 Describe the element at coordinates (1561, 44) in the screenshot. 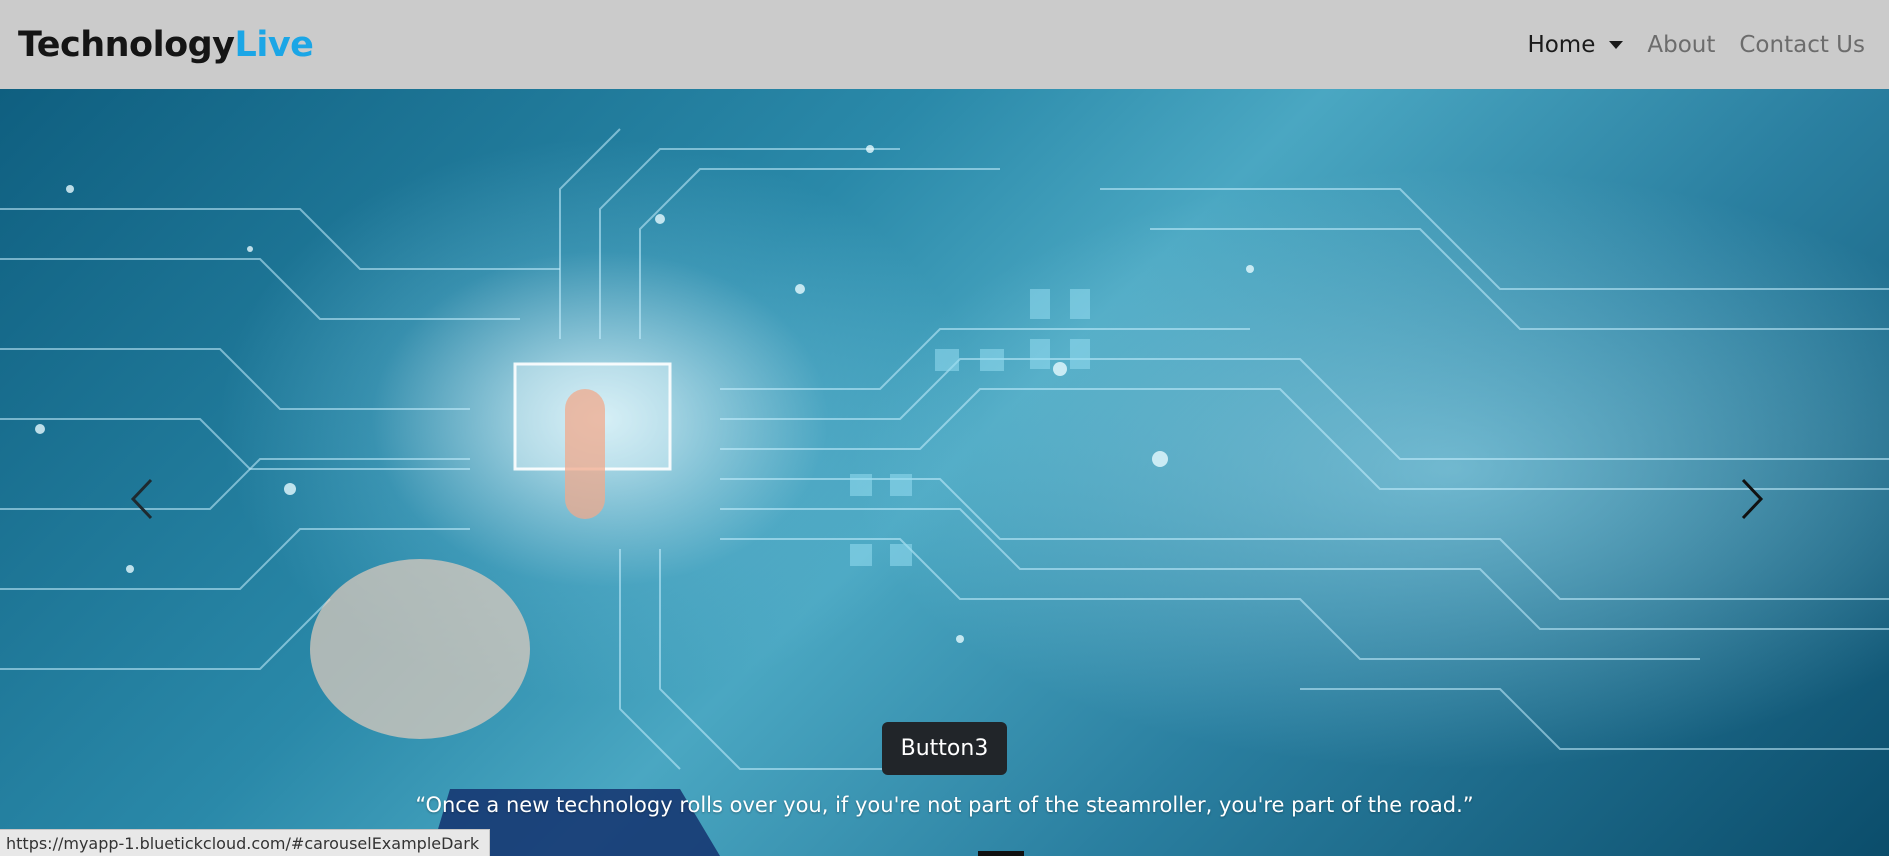

I see `nav-home-label: Home` at that location.